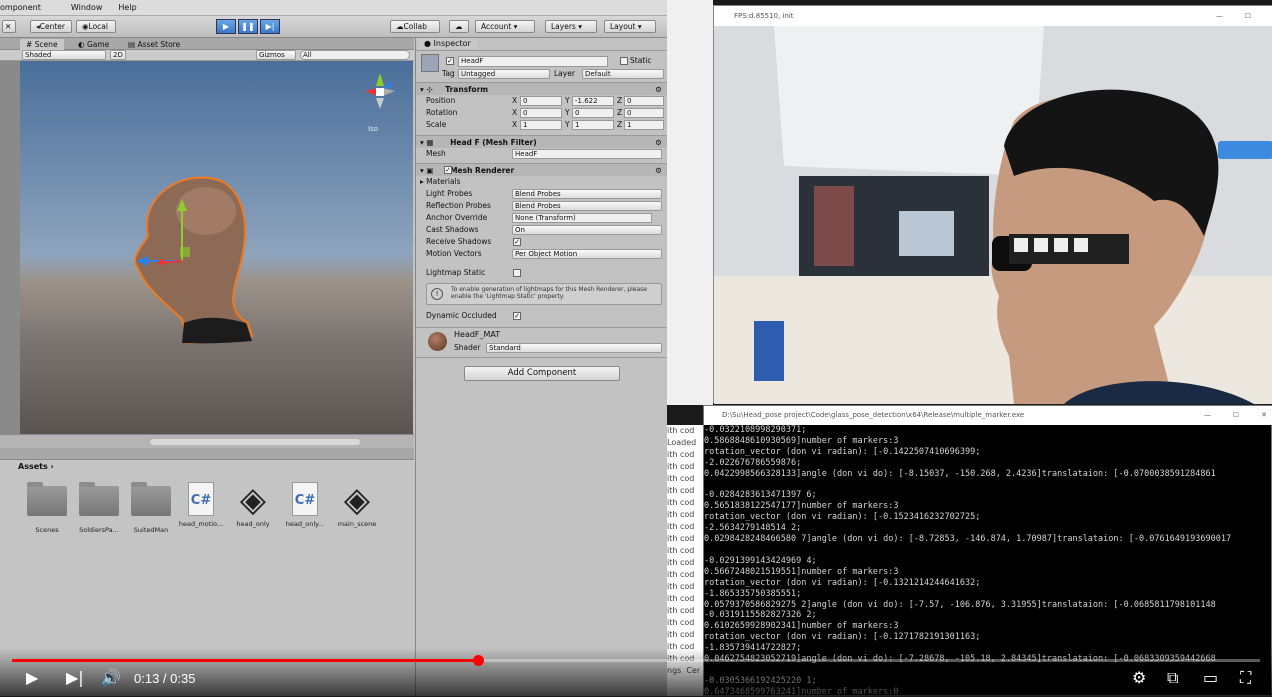 This screenshot has height=697, width=1272. Describe the element at coordinates (111, 677) in the screenshot. I see `volume-icon: 🔊` at that location.